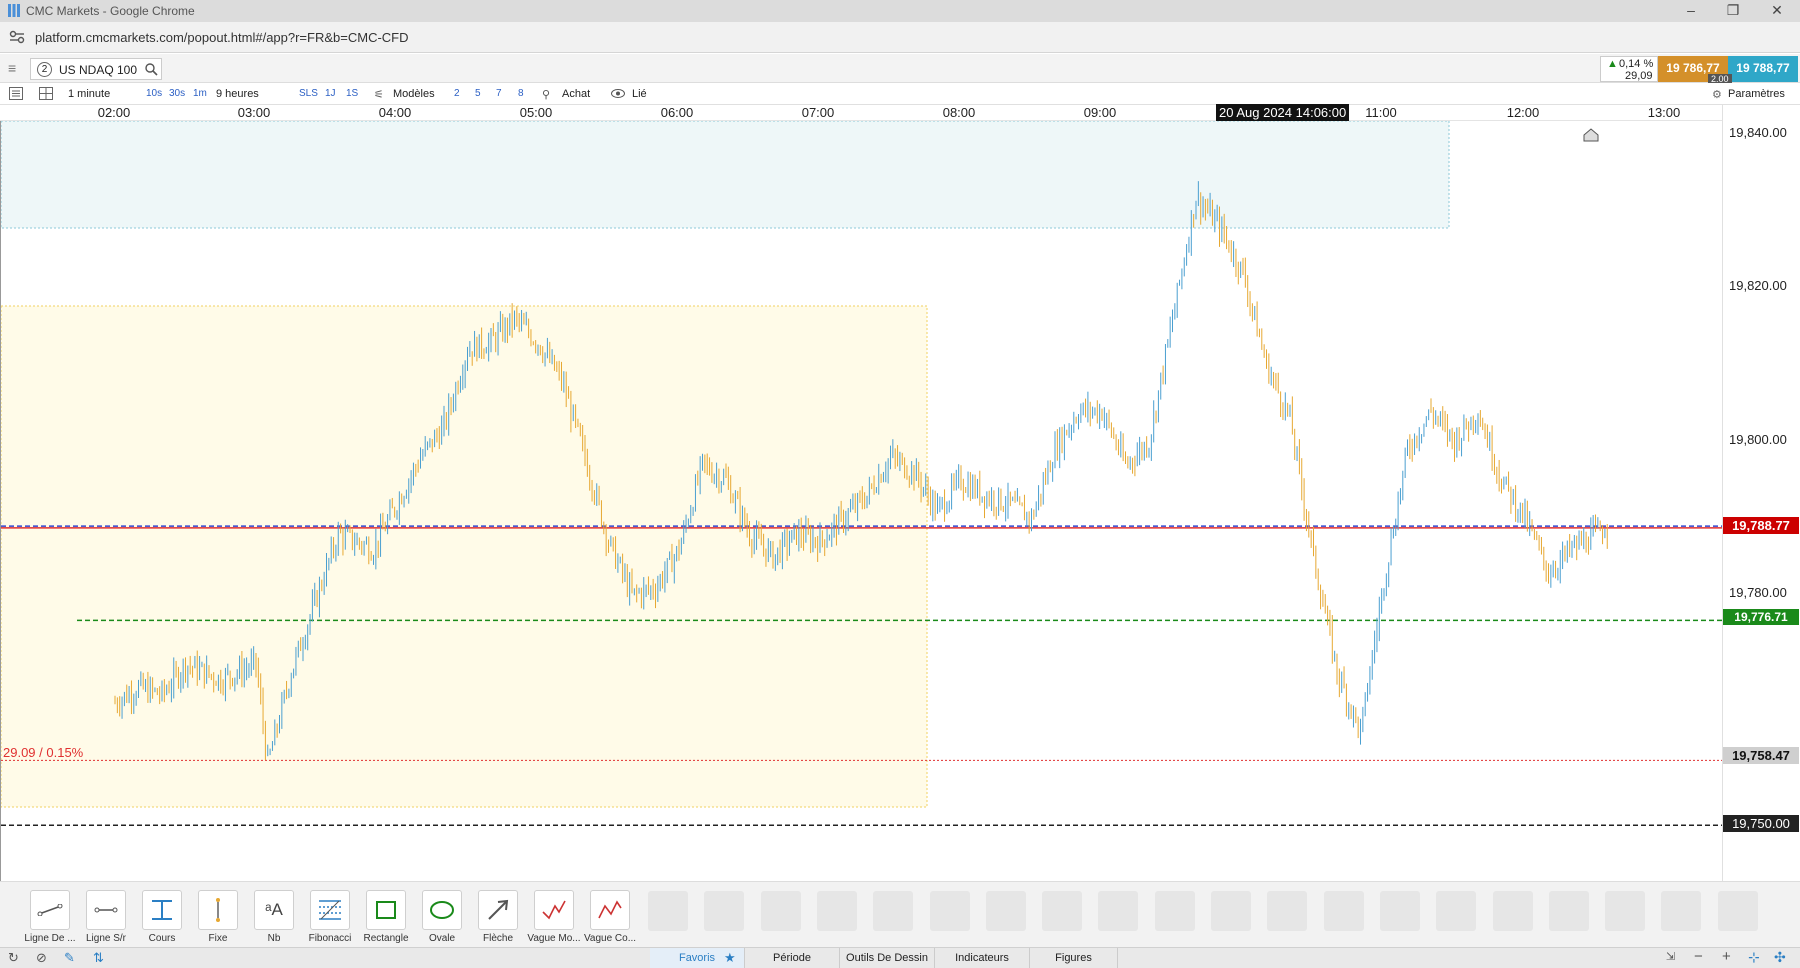 Image resolution: width=1800 pixels, height=968 pixels. Describe the element at coordinates (1733, 10) in the screenshot. I see `restore-button: ❐` at that location.